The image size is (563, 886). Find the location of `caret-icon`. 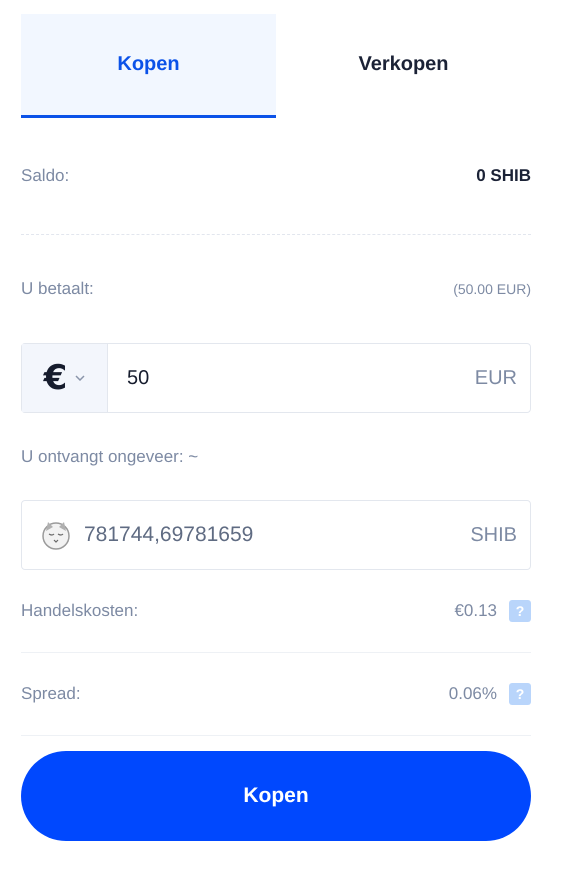

caret-icon is located at coordinates (80, 378).